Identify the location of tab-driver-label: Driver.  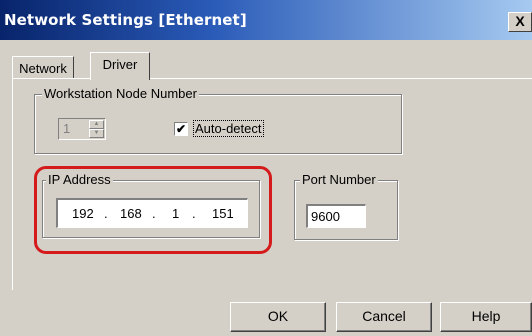
(120, 64).